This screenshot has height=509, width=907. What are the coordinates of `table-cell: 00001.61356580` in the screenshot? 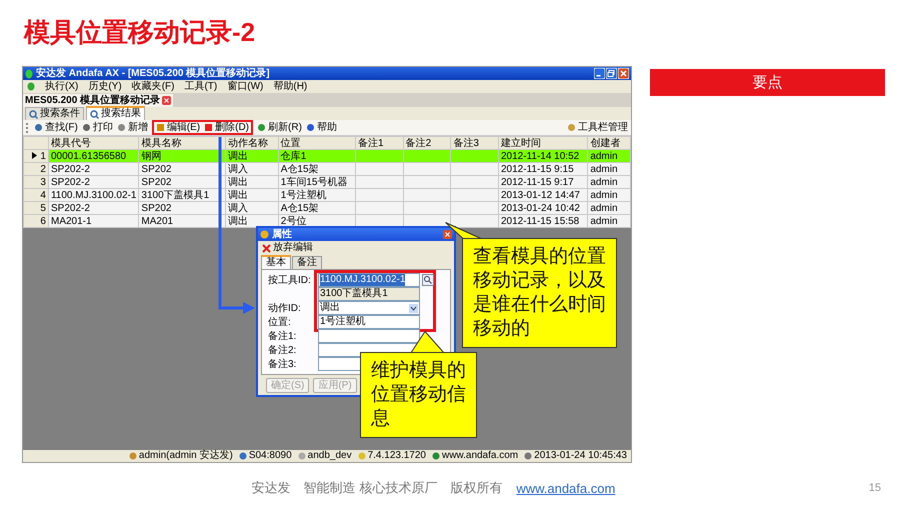 It's located at (88, 156).